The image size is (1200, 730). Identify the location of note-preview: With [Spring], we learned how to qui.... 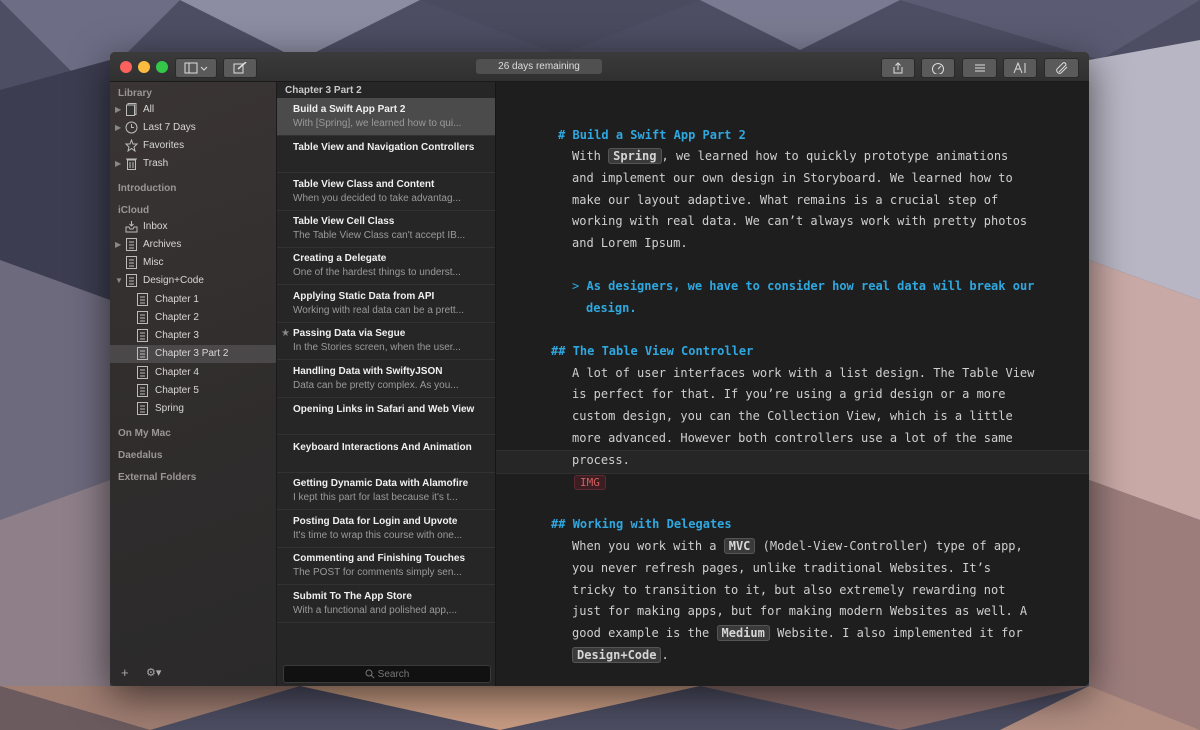
(377, 123).